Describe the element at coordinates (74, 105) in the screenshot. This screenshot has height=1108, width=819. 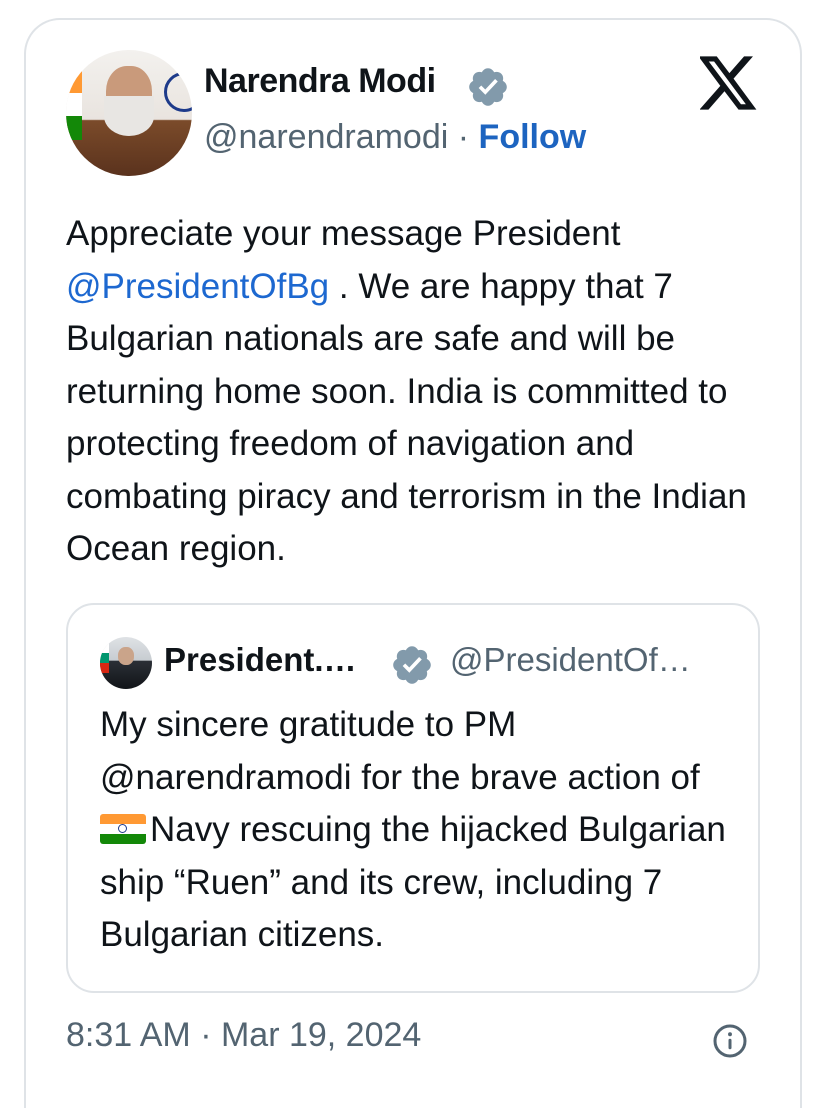
I see `flag-backdrop` at that location.